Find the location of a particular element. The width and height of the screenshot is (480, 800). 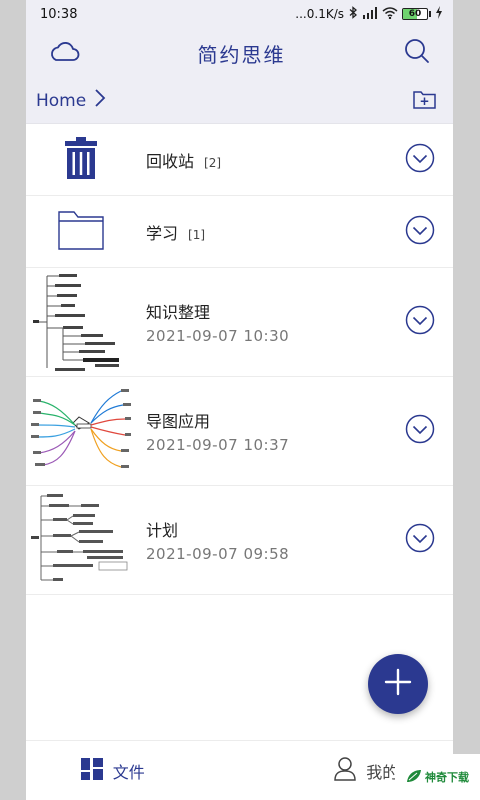

charging-icon is located at coordinates (439, 14).